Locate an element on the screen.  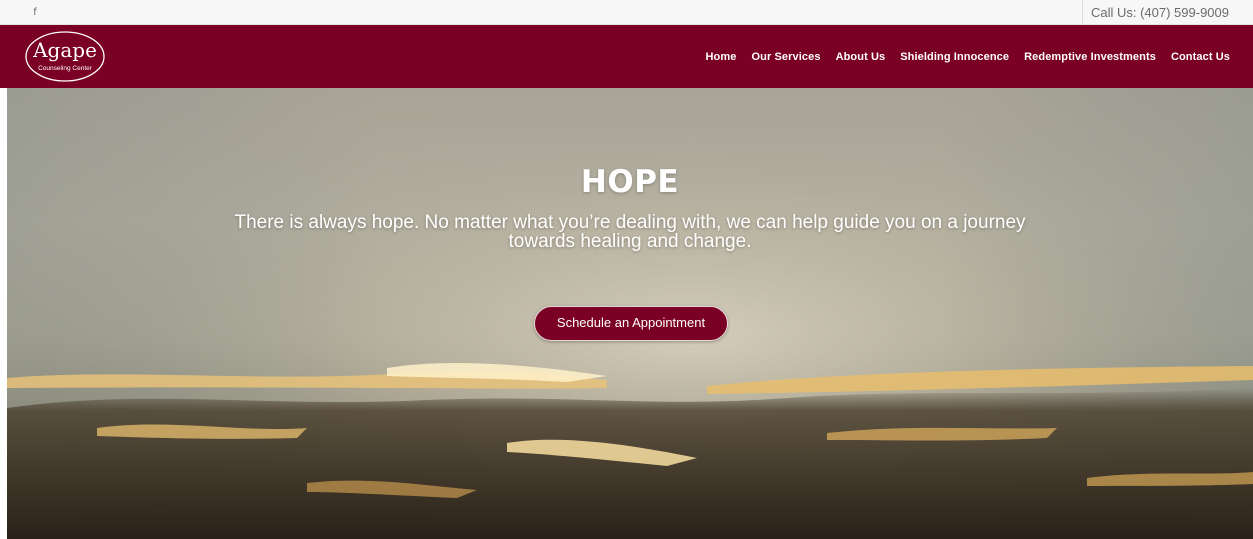
site-logo: Agape Counseling Center is located at coordinates (65, 56).